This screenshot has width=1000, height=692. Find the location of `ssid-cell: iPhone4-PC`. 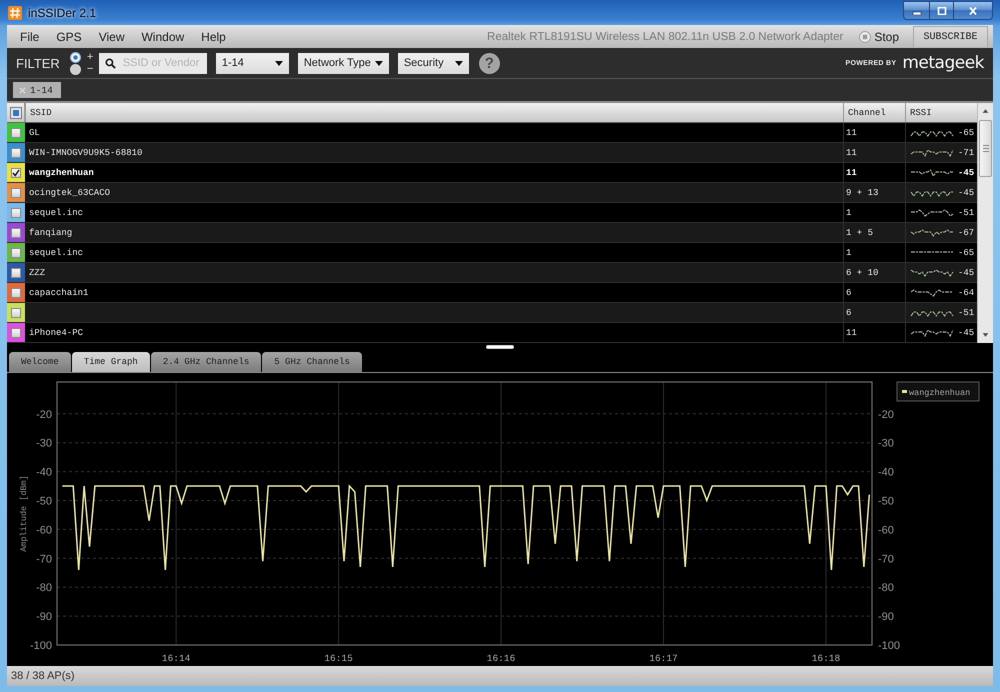

ssid-cell: iPhone4-PC is located at coordinates (56, 333).